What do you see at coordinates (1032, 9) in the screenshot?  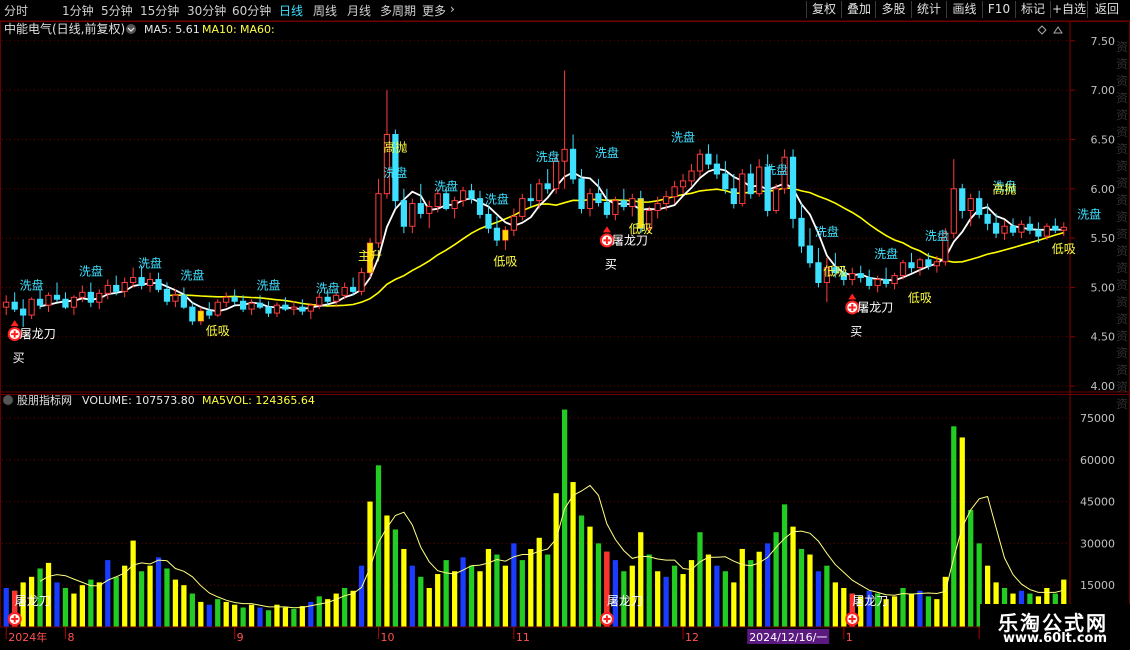 I see `tool-button-6: 标记` at bounding box center [1032, 9].